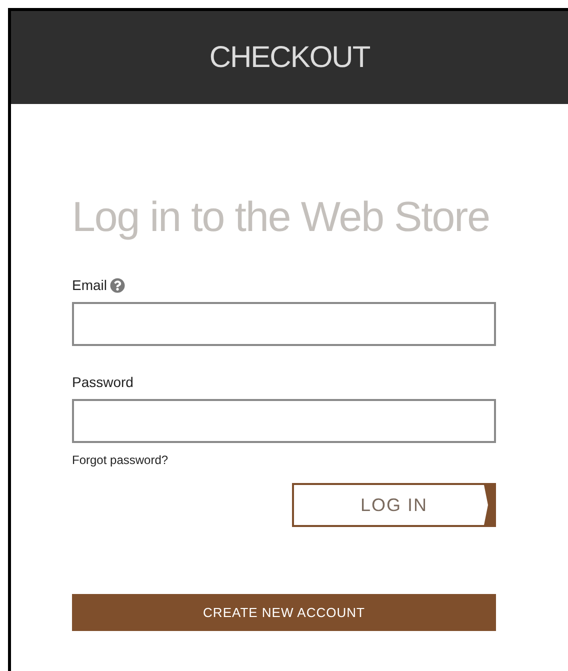 The height and width of the screenshot is (671, 568). I want to click on login-button: LOG IN, so click(394, 505).